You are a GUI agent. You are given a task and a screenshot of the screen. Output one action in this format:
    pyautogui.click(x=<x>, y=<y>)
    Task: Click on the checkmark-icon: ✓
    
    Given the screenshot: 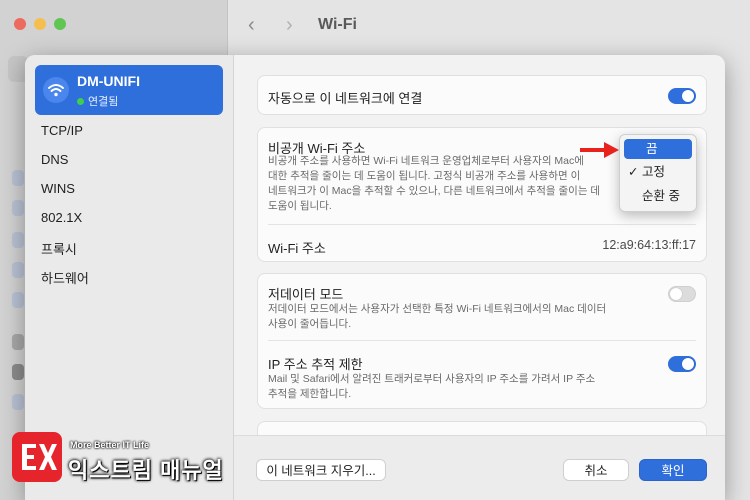 What is the action you would take?
    pyautogui.click(x=633, y=172)
    